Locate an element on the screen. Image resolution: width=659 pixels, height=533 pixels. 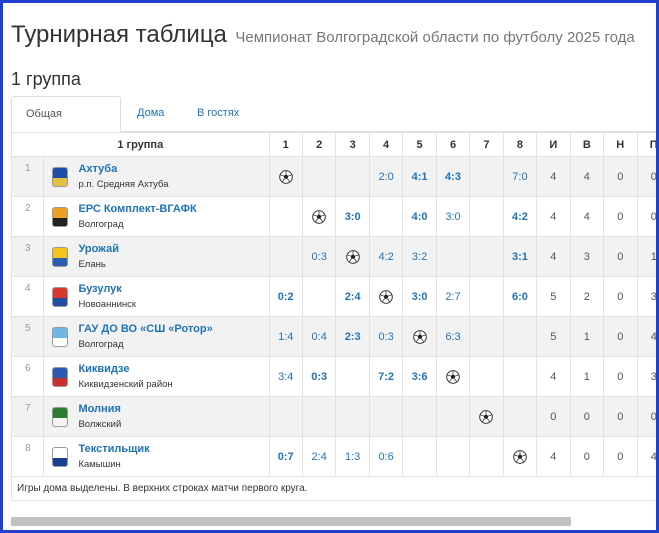
match-score-cell: 6:3 is located at coordinates (453, 336).